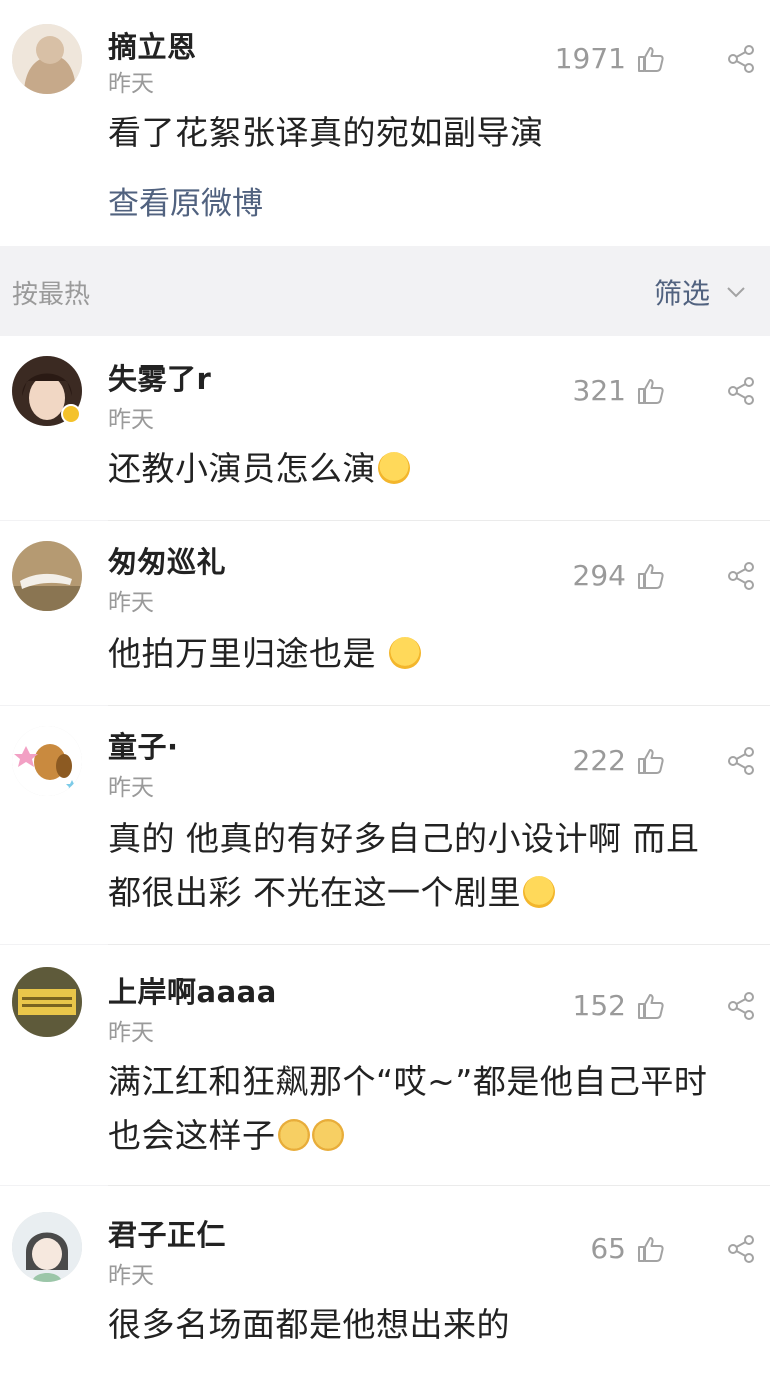 This screenshot has height=1386, width=770. I want to click on like-count: 321, so click(599, 390).